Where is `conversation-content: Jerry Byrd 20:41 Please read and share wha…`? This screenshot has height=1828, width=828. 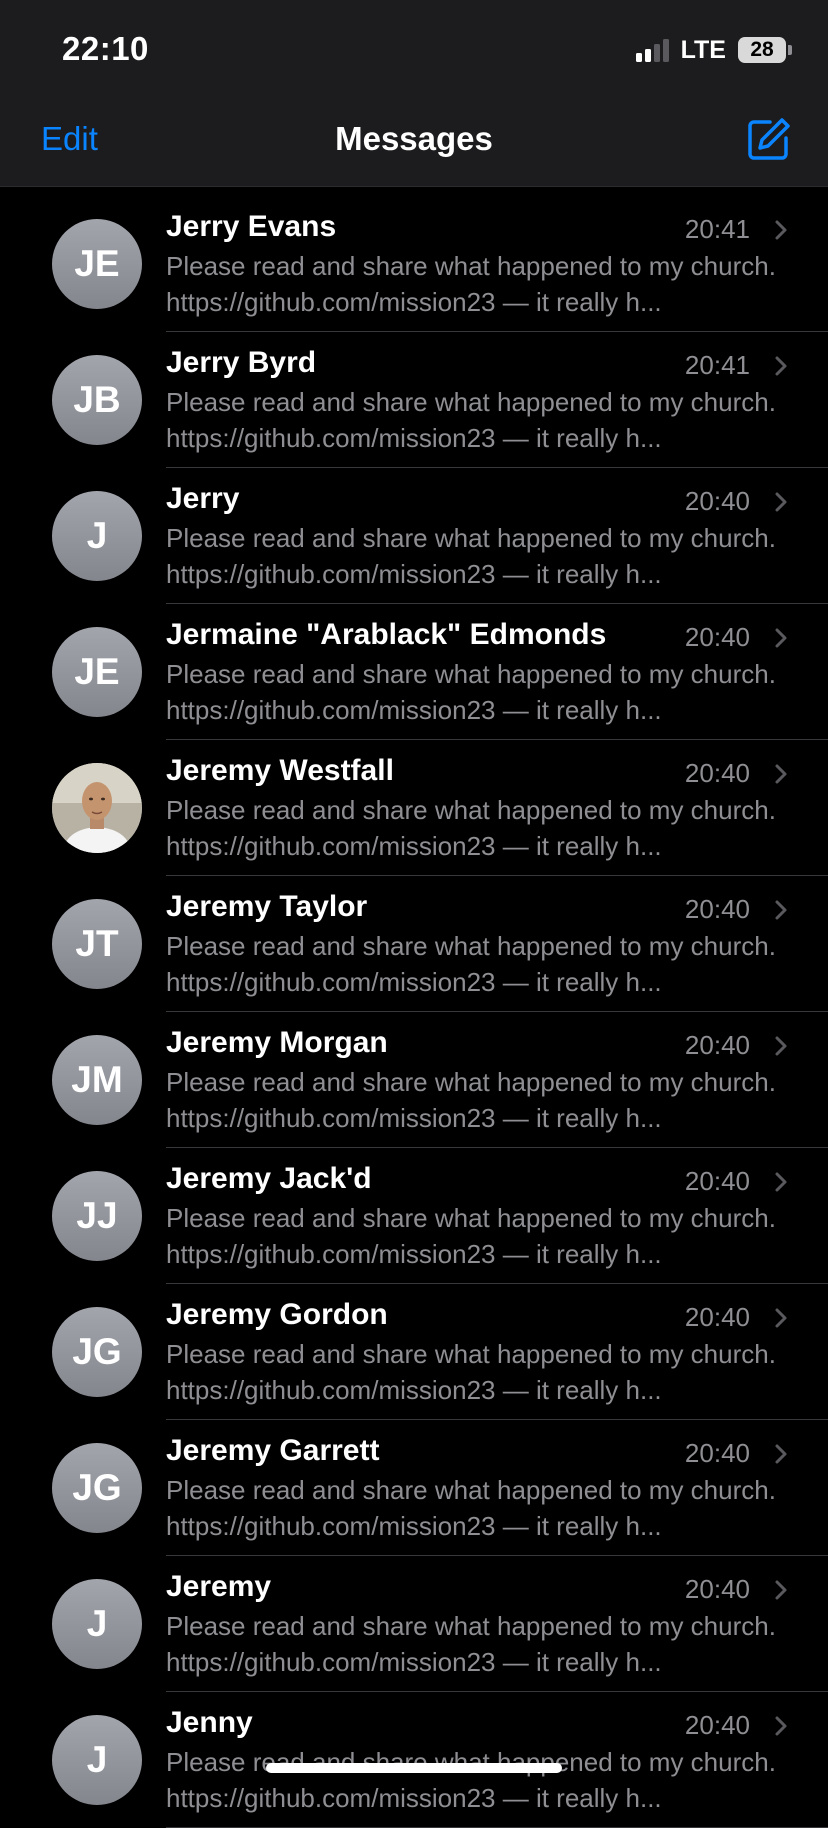 conversation-content: Jerry Byrd 20:41 Please read and share wha… is located at coordinates (497, 400).